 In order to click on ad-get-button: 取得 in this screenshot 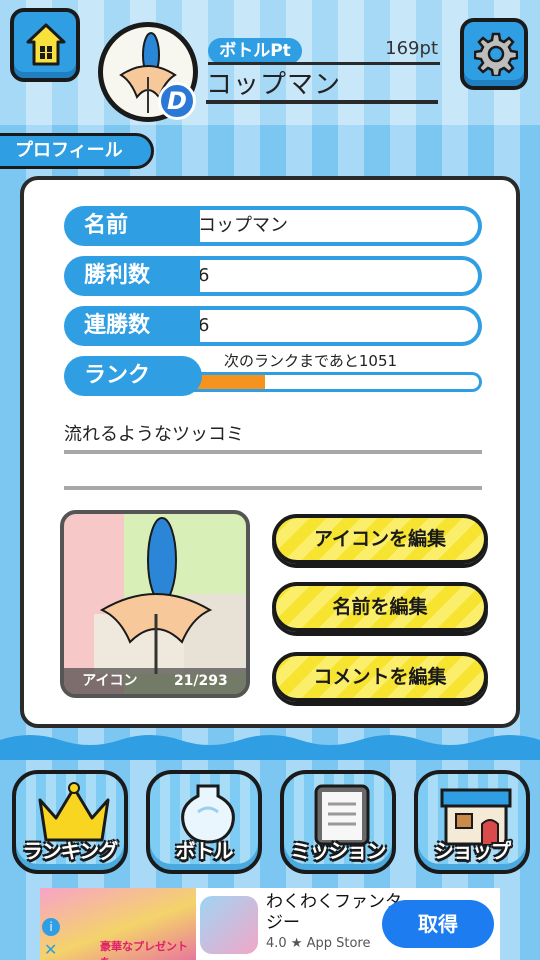, I will do `click(438, 924)`.